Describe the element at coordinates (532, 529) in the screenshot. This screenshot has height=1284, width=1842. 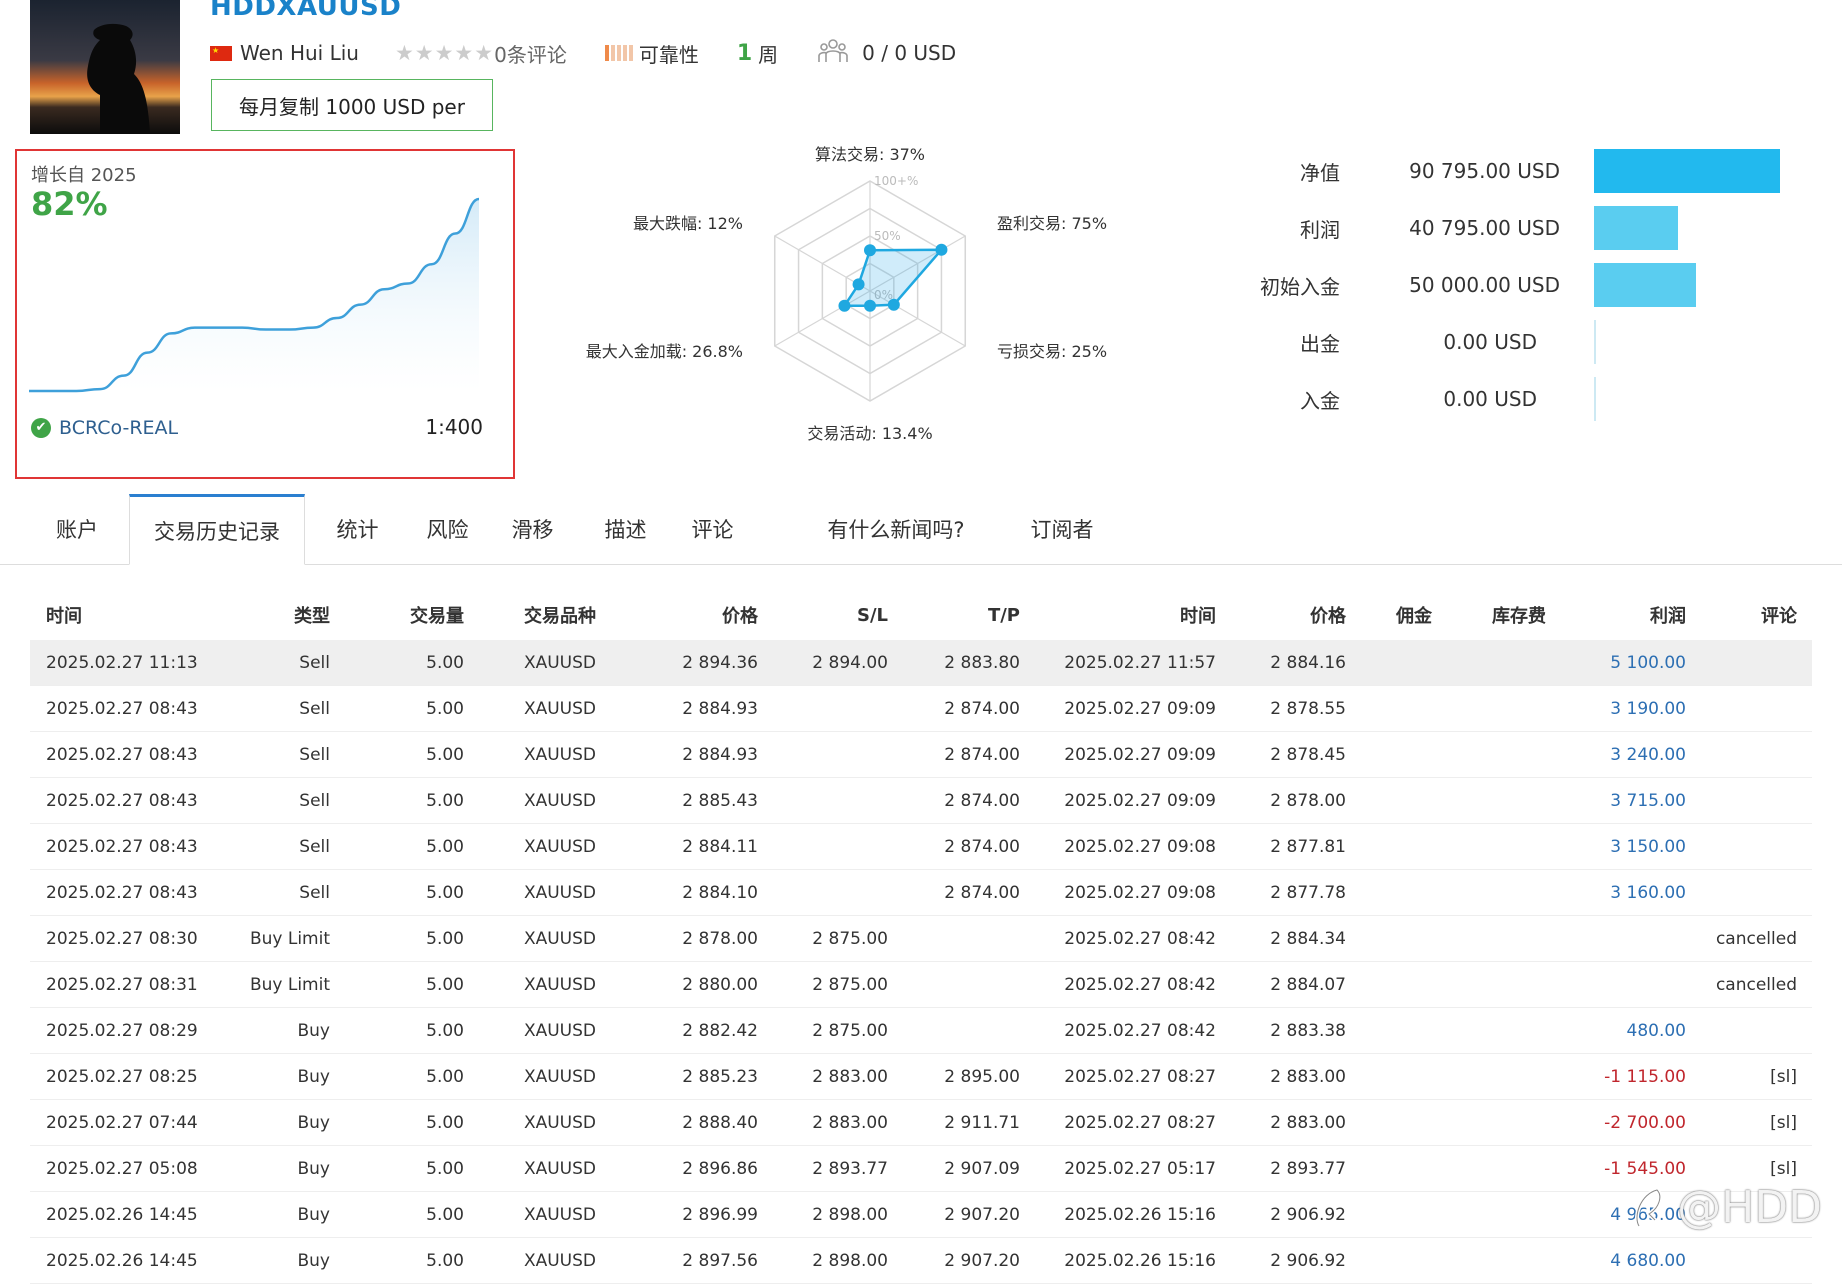
I see `tab-4: 滑移` at that location.